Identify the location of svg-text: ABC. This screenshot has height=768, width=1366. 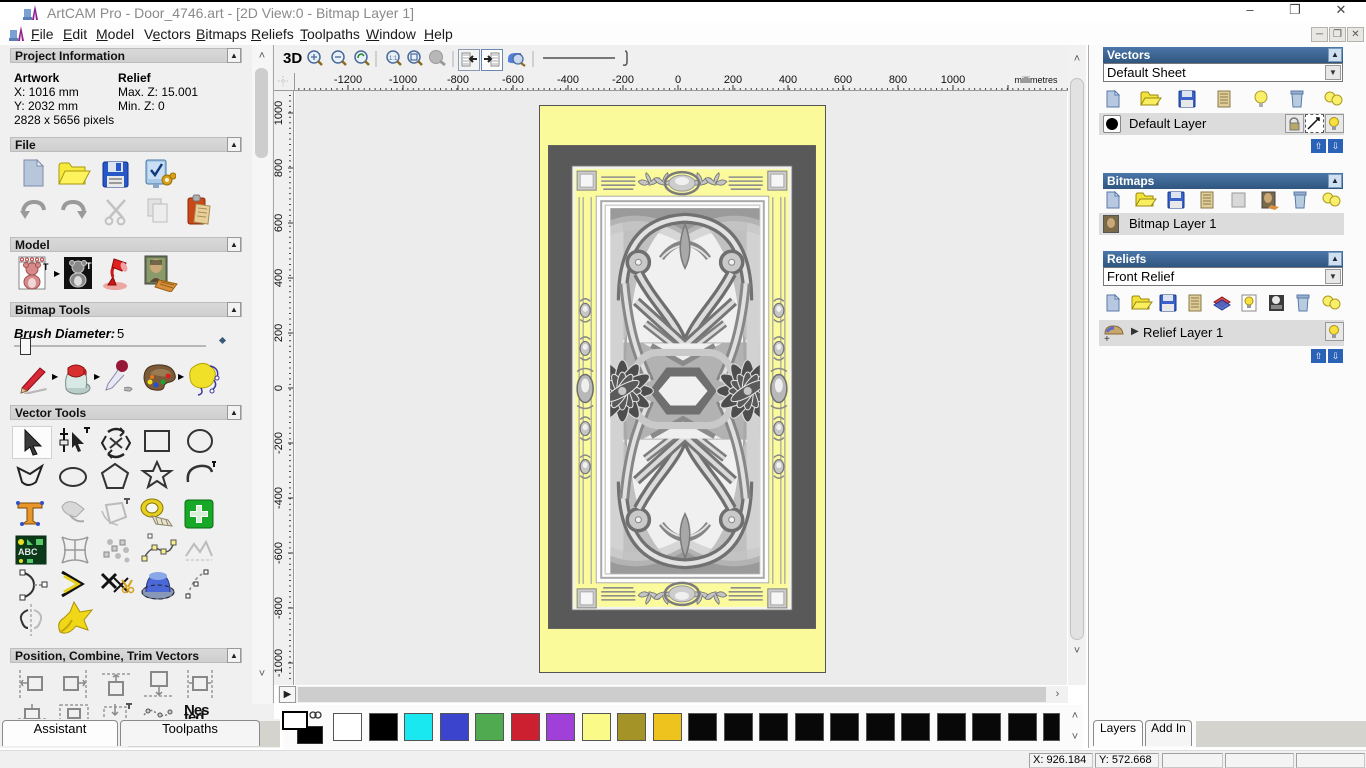
(28, 552).